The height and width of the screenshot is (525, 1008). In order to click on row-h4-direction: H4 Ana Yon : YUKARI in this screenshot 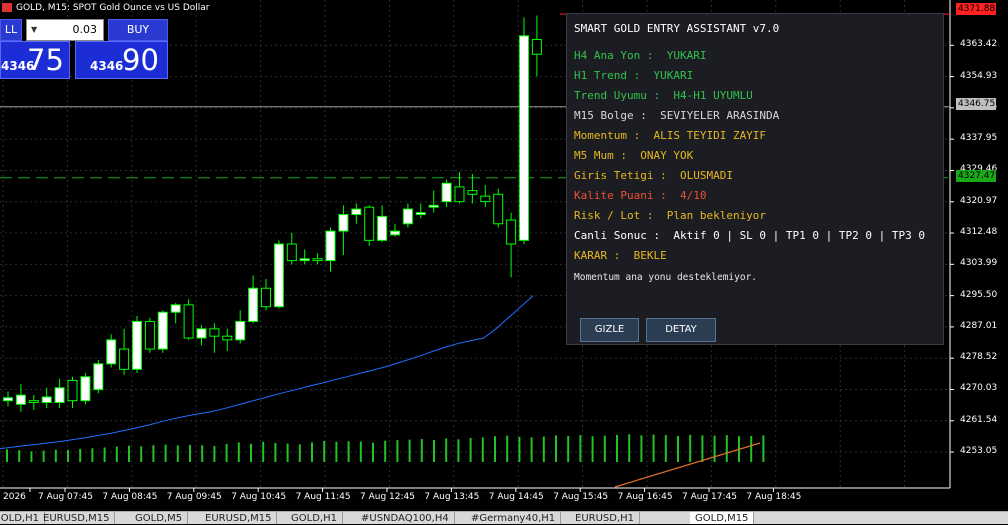, I will do `click(640, 55)`.